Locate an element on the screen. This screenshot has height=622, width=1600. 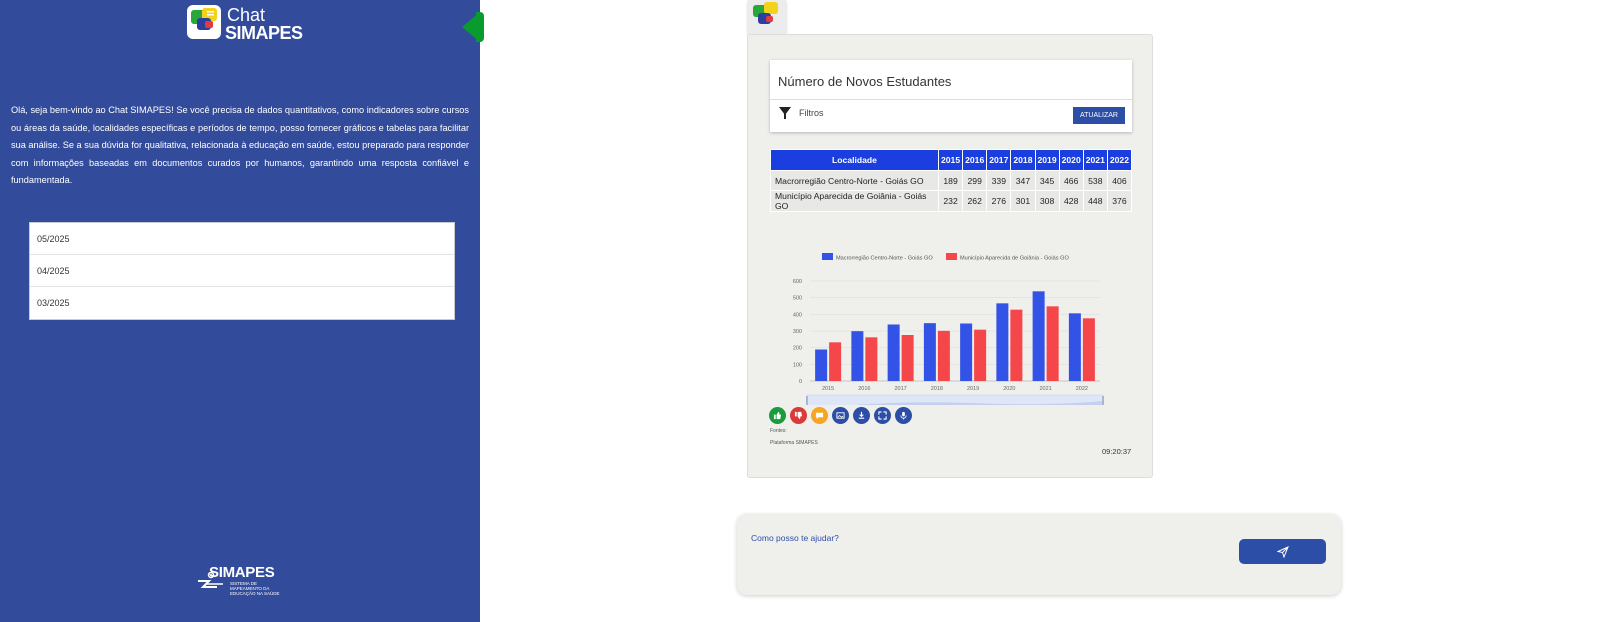
y-tick-label: 300 is located at coordinates (797, 332).